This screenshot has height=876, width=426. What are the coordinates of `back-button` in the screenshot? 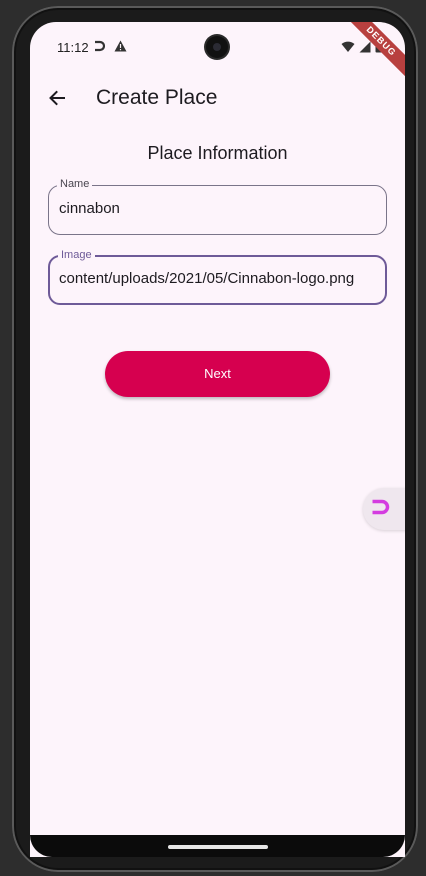 It's located at (57, 100).